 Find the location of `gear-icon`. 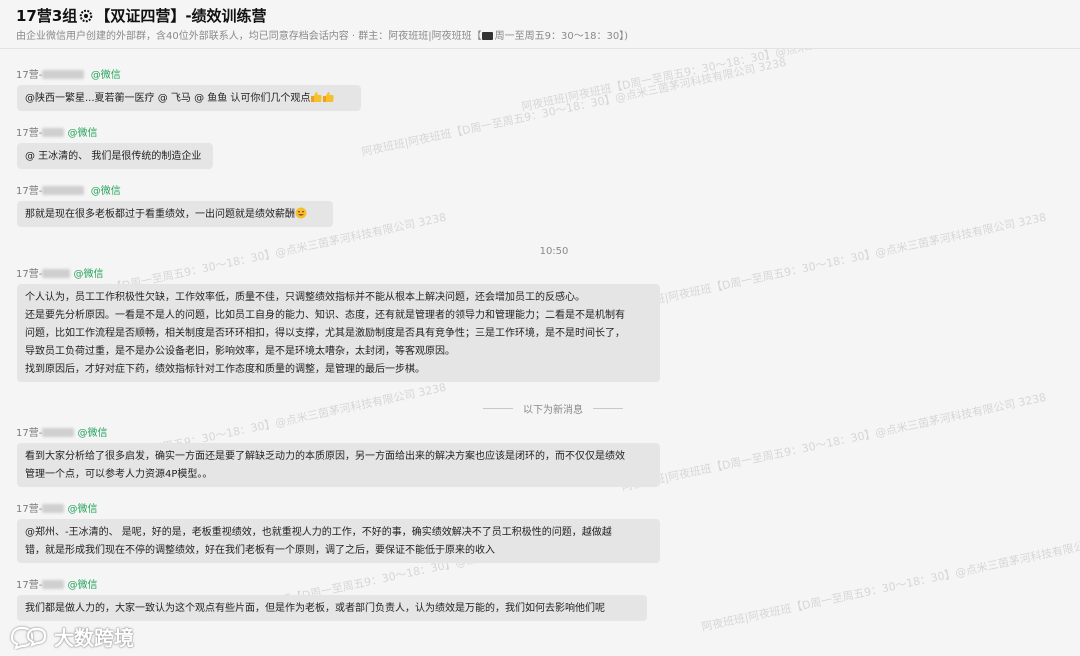

gear-icon is located at coordinates (86, 15).